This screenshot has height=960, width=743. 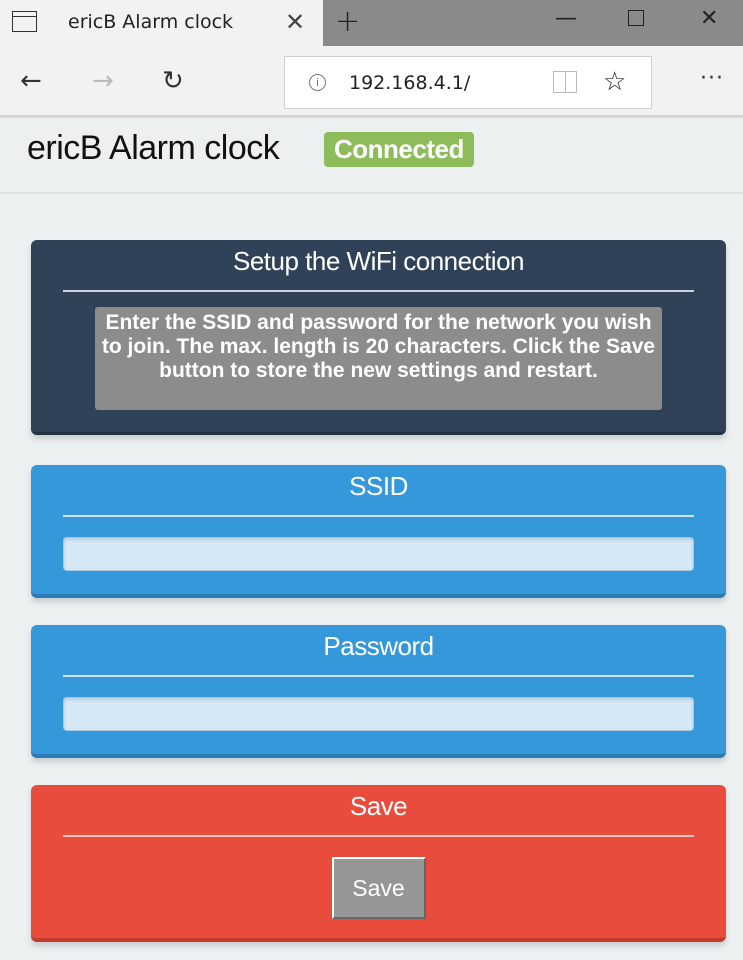 What do you see at coordinates (378, 531) in the screenshot?
I see `ssid-card: SSID` at bounding box center [378, 531].